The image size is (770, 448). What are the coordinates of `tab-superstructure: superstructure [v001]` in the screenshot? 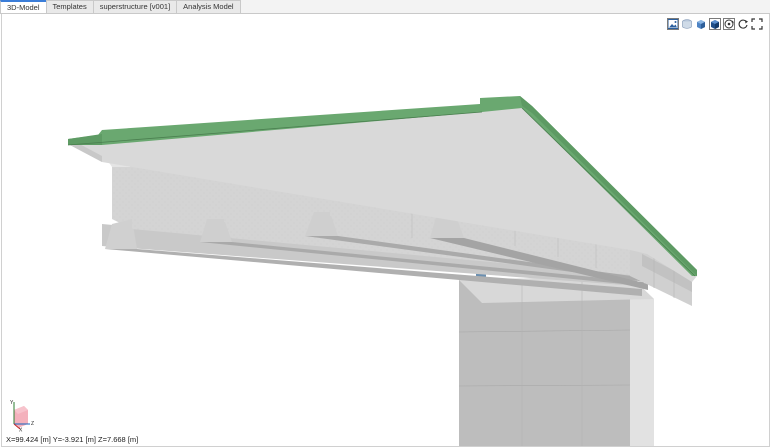 It's located at (135, 6).